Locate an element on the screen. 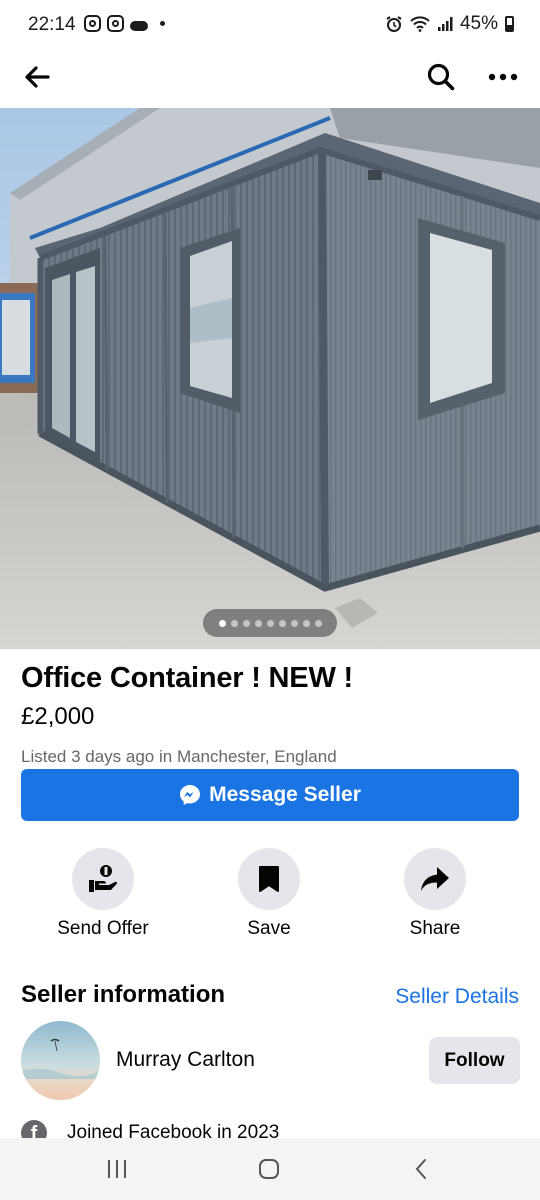 This screenshot has width=540, height=1200. recent-apps-button is located at coordinates (117, 1169).